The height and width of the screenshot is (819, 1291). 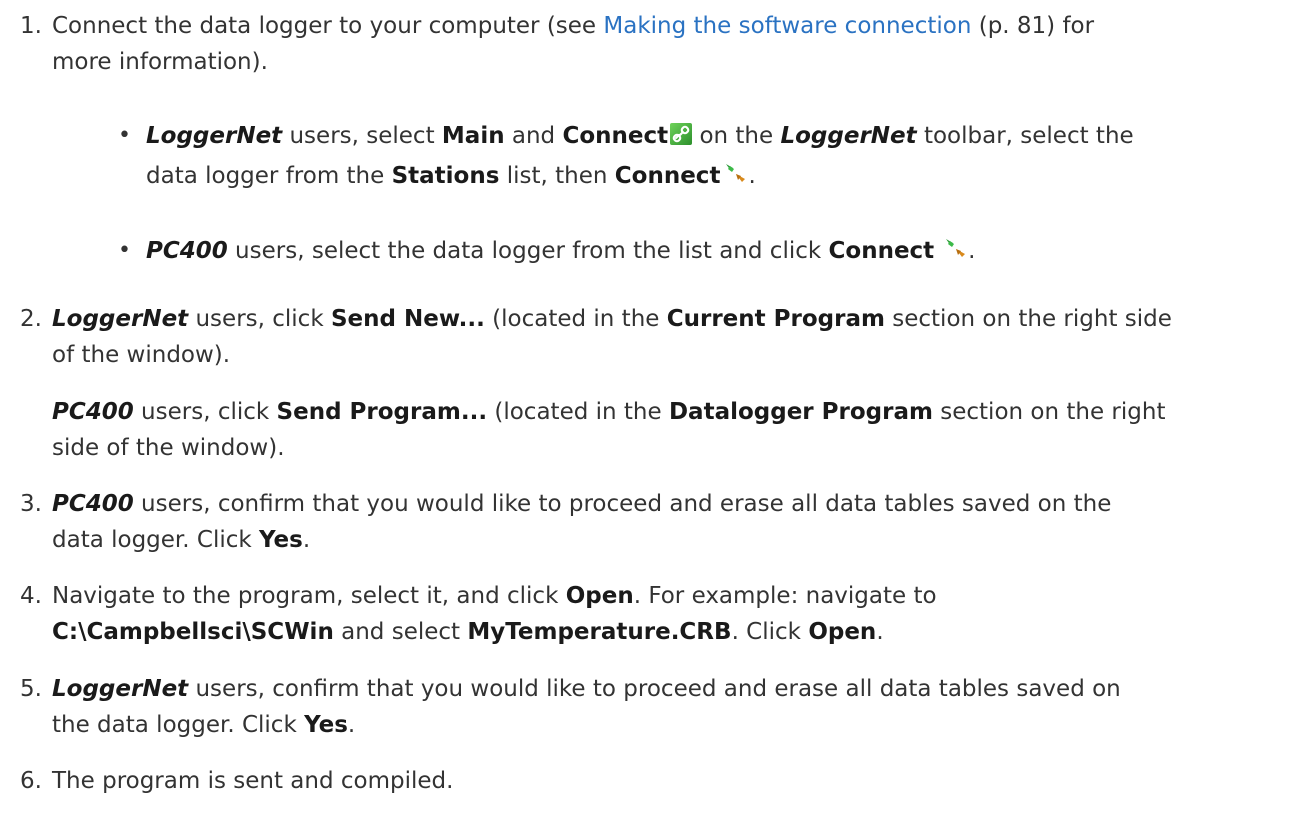 What do you see at coordinates (662, 725) in the screenshot?
I see `step-line: the data logger. Click Yes.` at bounding box center [662, 725].